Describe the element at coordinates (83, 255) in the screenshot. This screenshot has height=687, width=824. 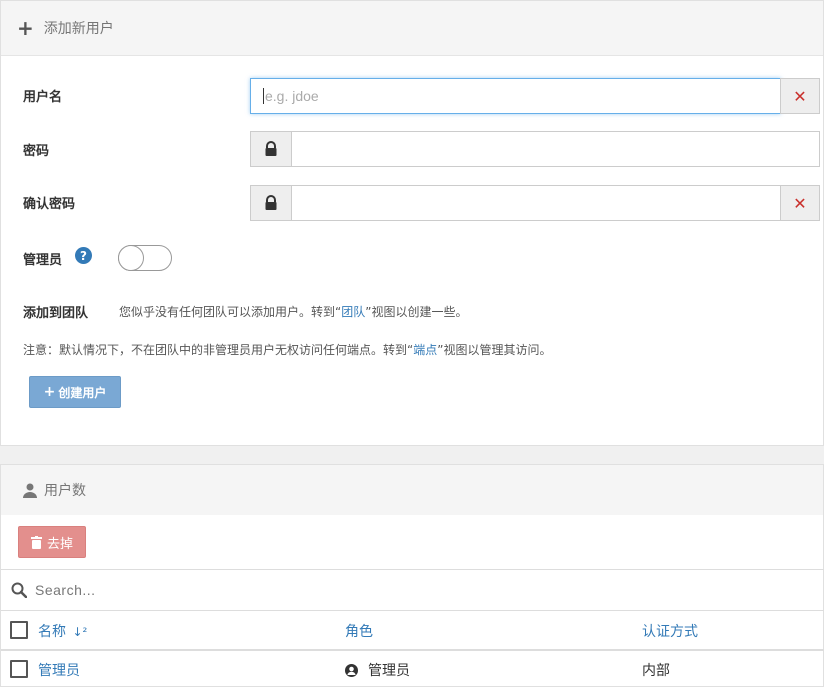
I see `help-icon: ?` at that location.